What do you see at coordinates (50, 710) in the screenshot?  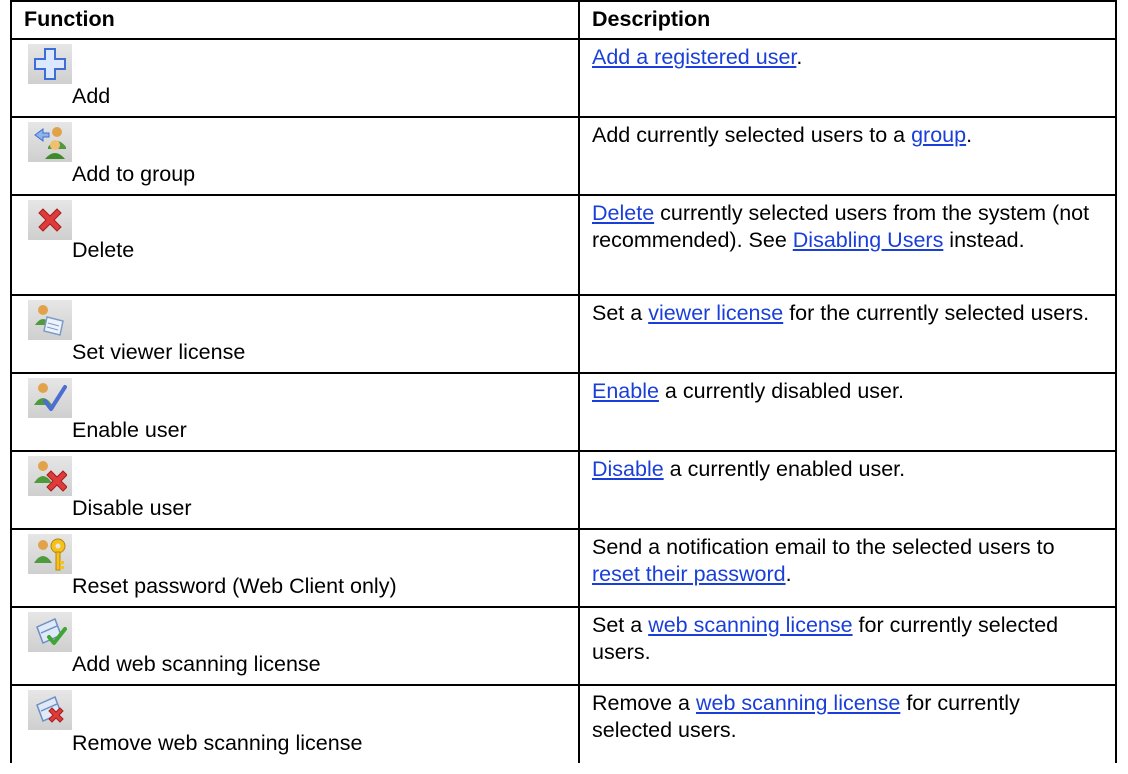 I see `remove-web-scanning-icon` at bounding box center [50, 710].